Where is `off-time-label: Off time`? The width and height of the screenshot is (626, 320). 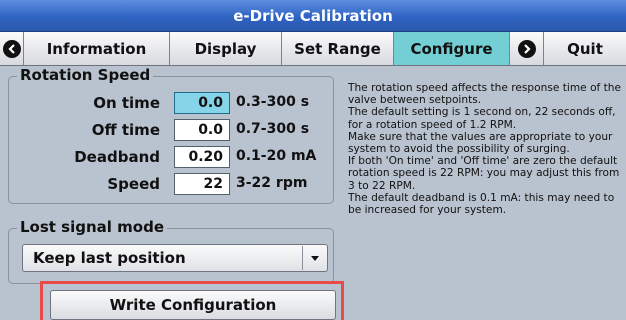 off-time-label: Off time is located at coordinates (125, 130).